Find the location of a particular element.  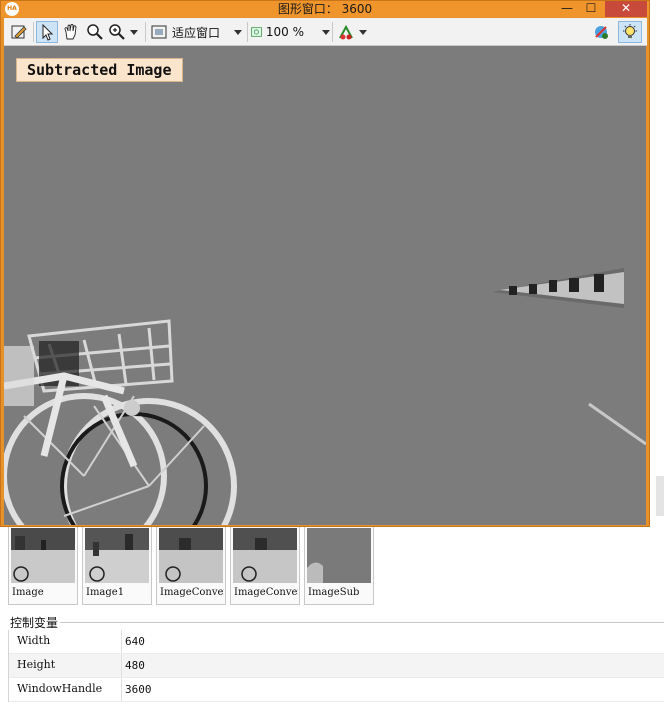

window-title: 图形窗口： 3600 is located at coordinates (325, 9).